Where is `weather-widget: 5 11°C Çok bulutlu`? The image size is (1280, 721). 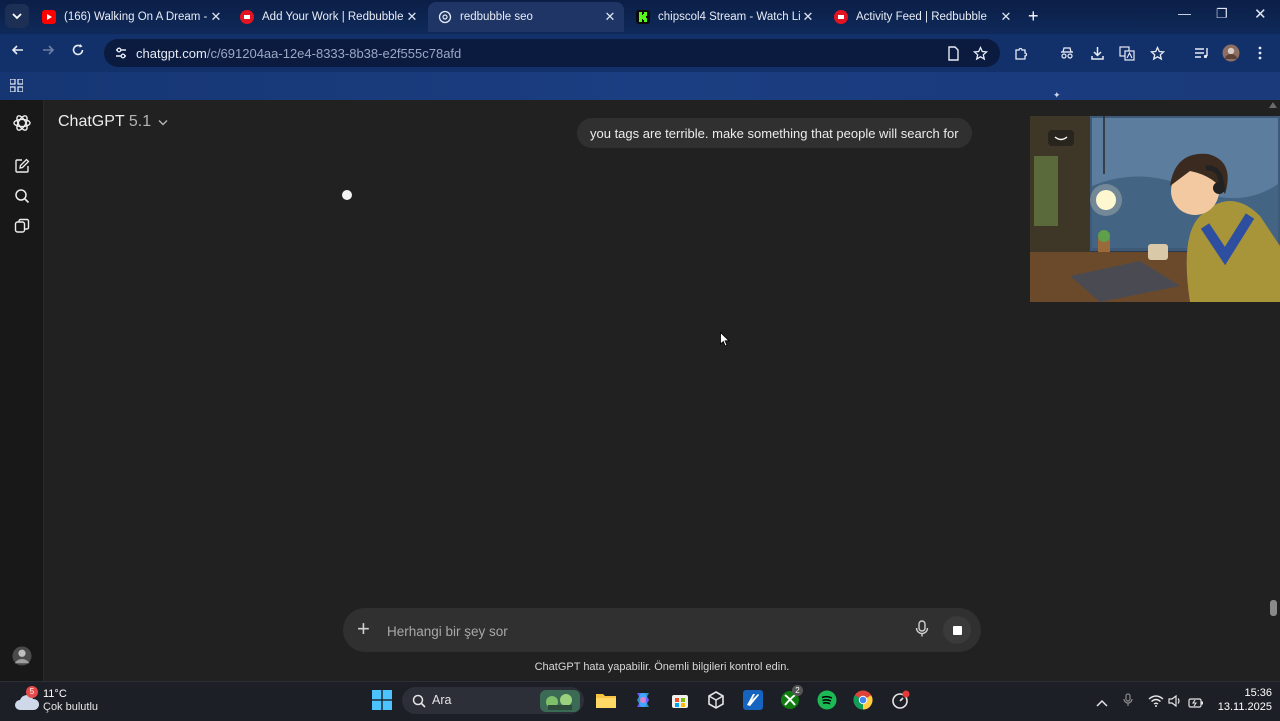
weather-widget: 5 11°C Çok bulutlu is located at coordinates (64, 701).